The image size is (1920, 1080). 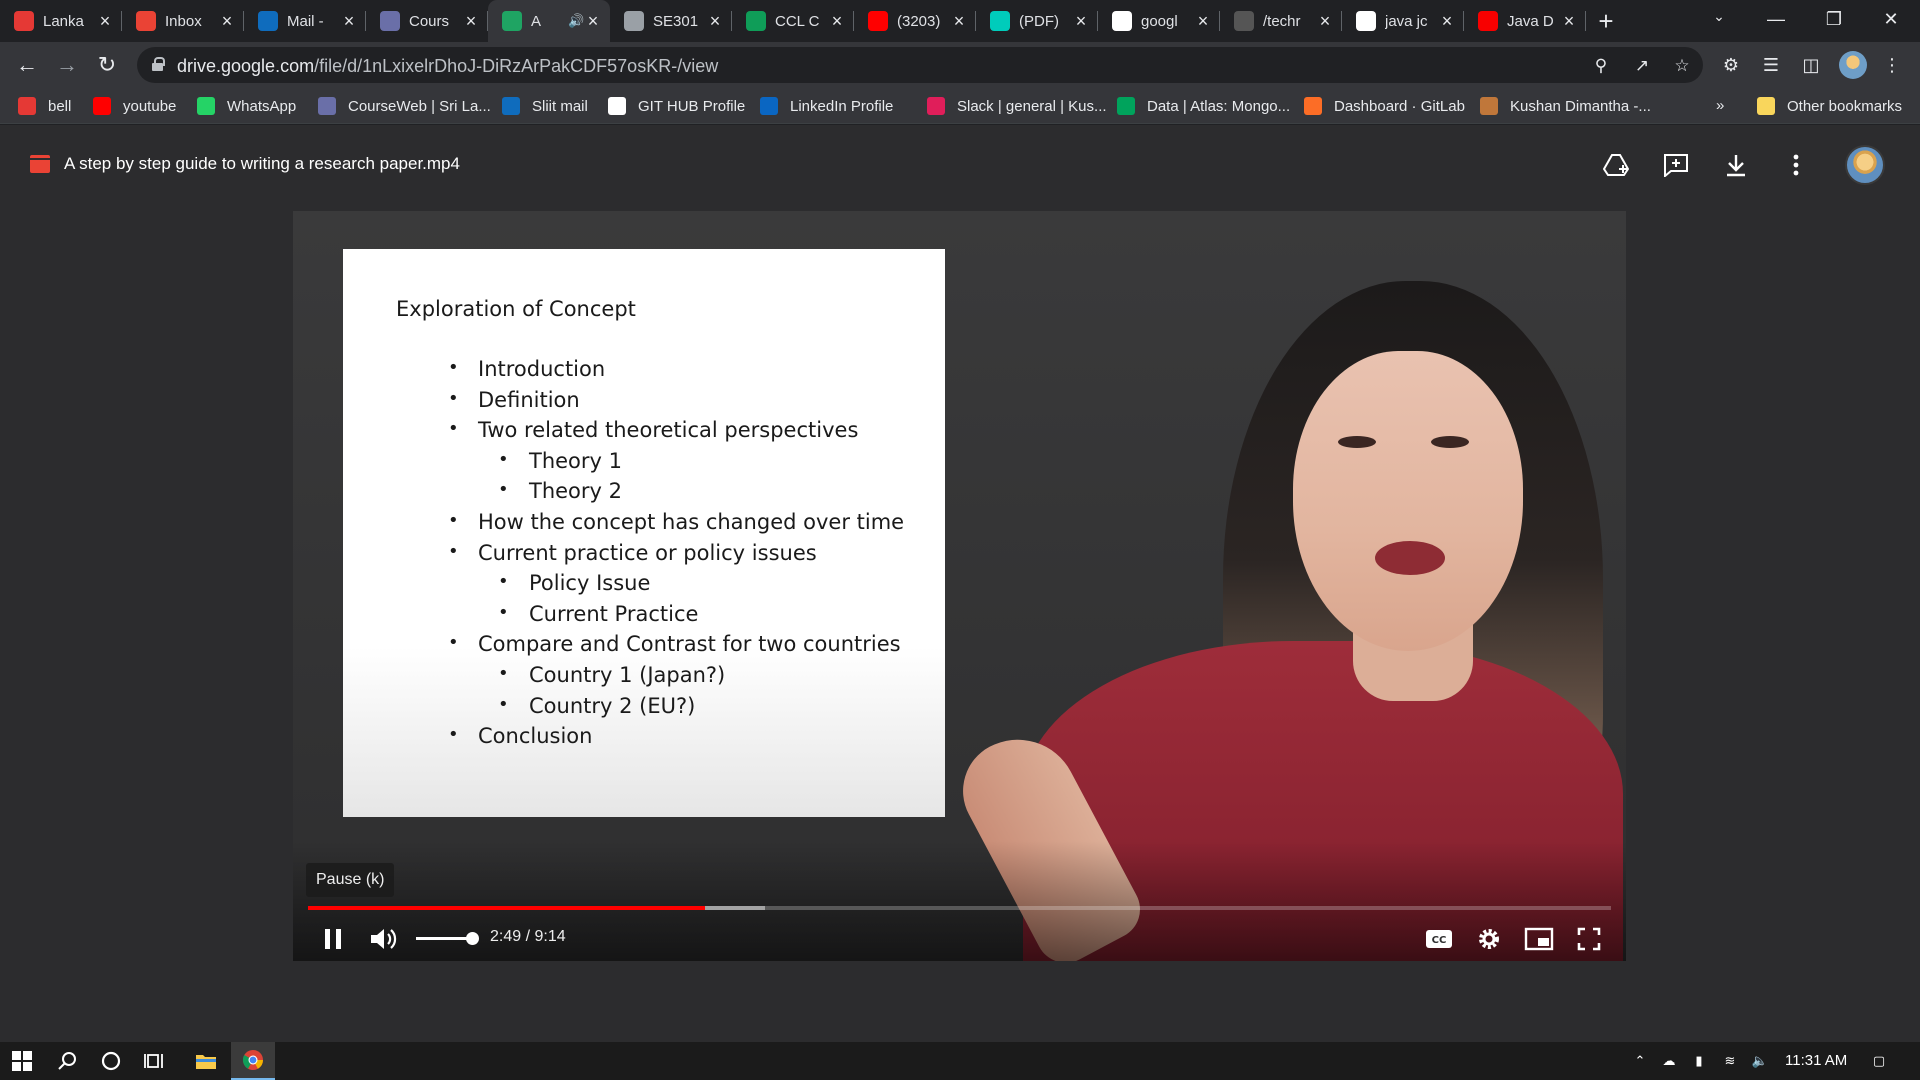 What do you see at coordinates (1829, 106) in the screenshot?
I see `other-bookmarks-folder: Other bookmarks` at bounding box center [1829, 106].